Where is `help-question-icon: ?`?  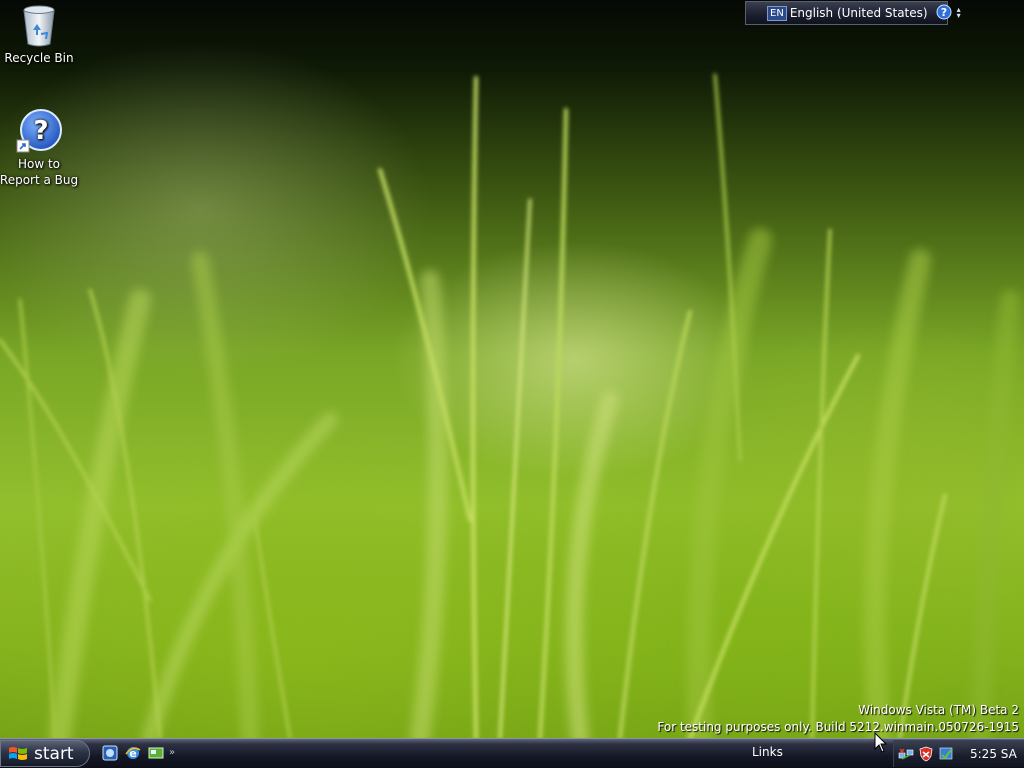 help-question-icon: ? is located at coordinates (39, 131).